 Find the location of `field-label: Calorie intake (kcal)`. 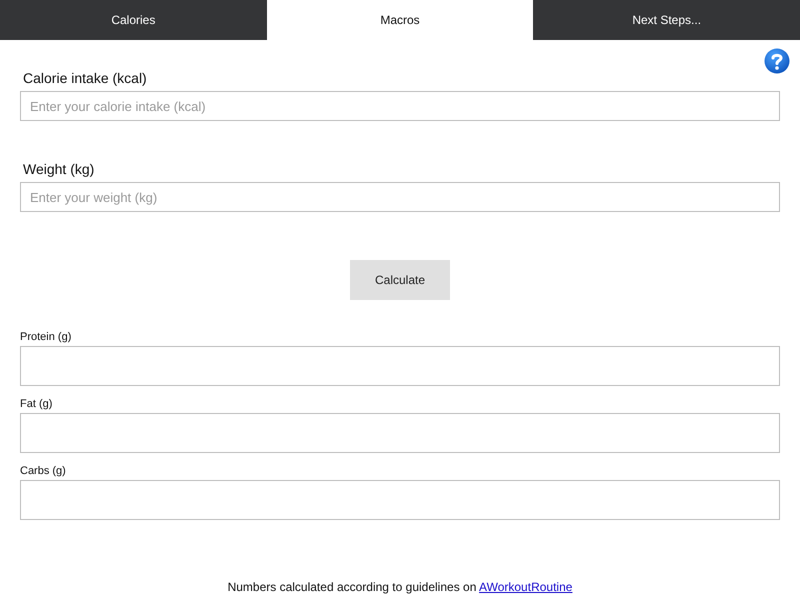

field-label: Calorie intake (kcal) is located at coordinates (85, 78).